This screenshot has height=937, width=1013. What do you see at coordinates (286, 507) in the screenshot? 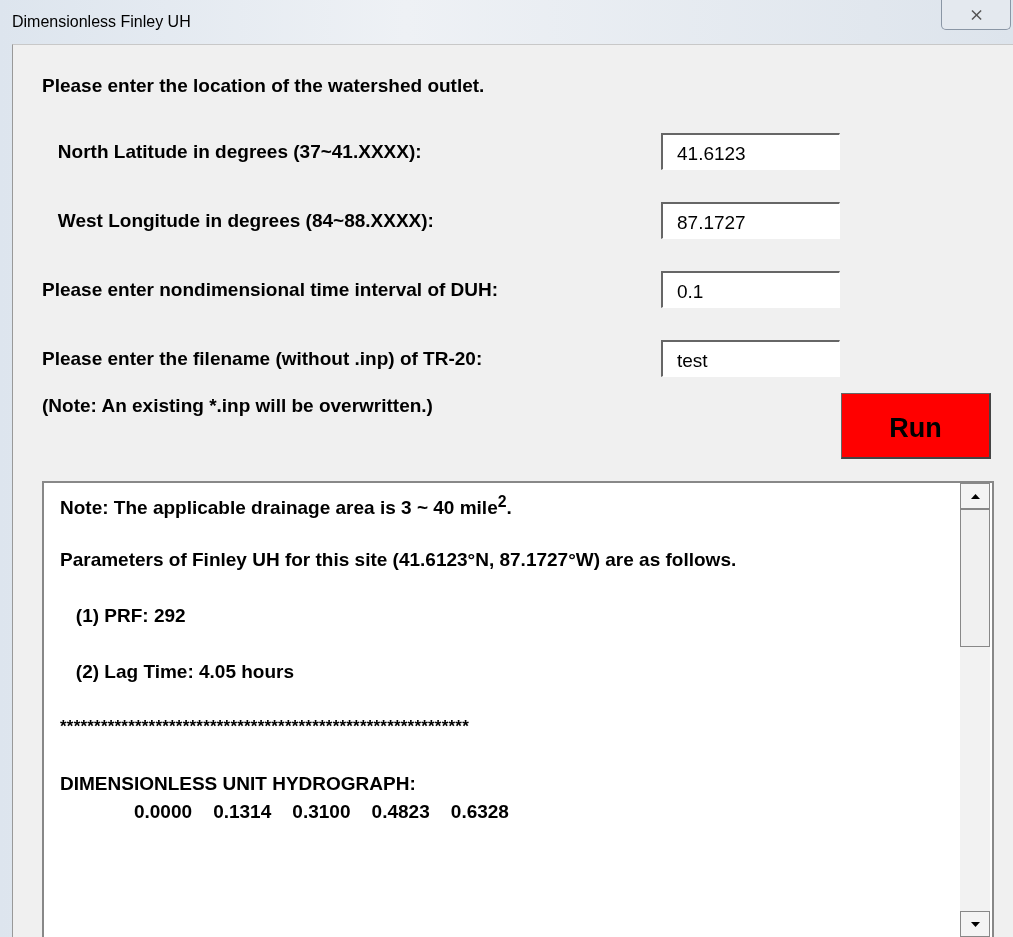
I see `output-line: Note: The applicable drainage area is 3 ~ 40 mile$^{2}$.` at bounding box center [286, 507].